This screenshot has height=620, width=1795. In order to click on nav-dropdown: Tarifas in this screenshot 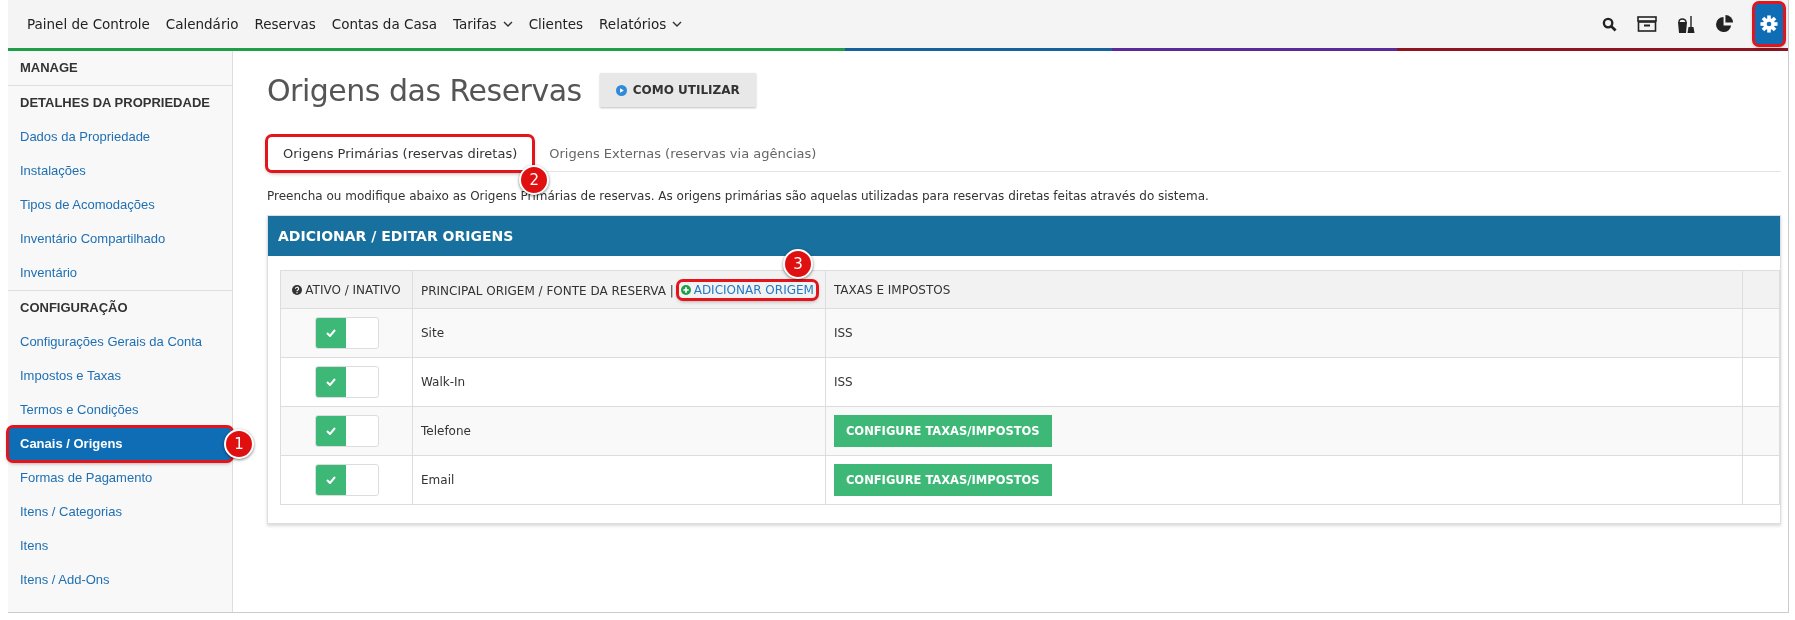, I will do `click(483, 24)`.